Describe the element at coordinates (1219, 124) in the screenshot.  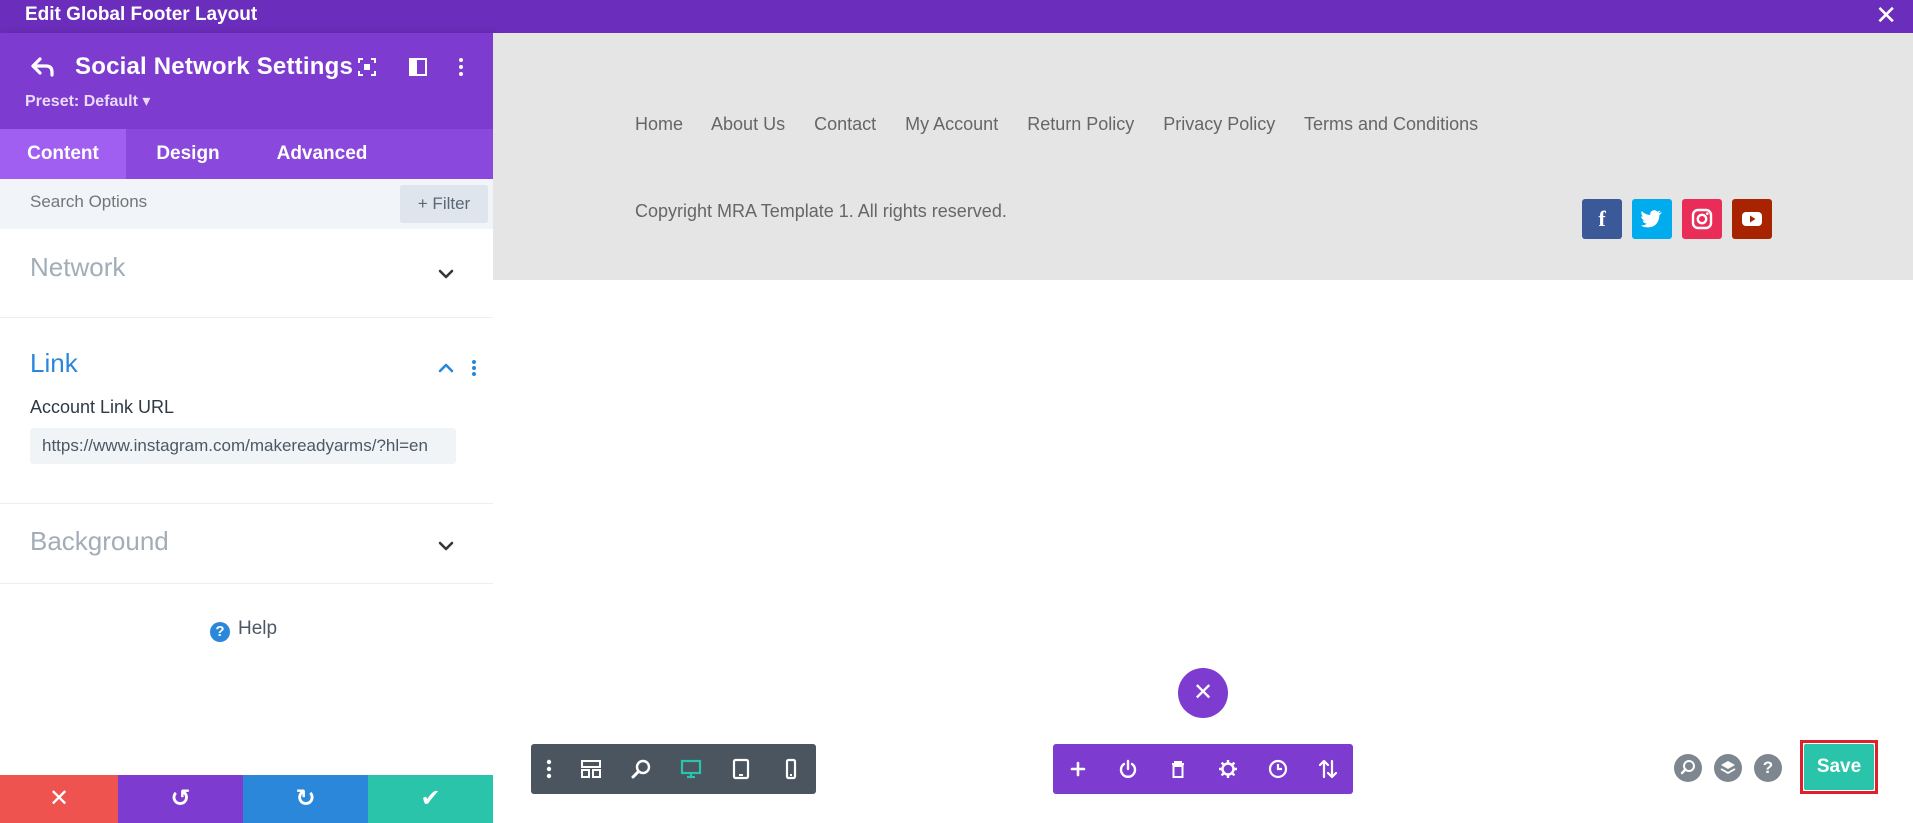
I see `nav-link-privacy-policy: Privacy Policy` at that location.